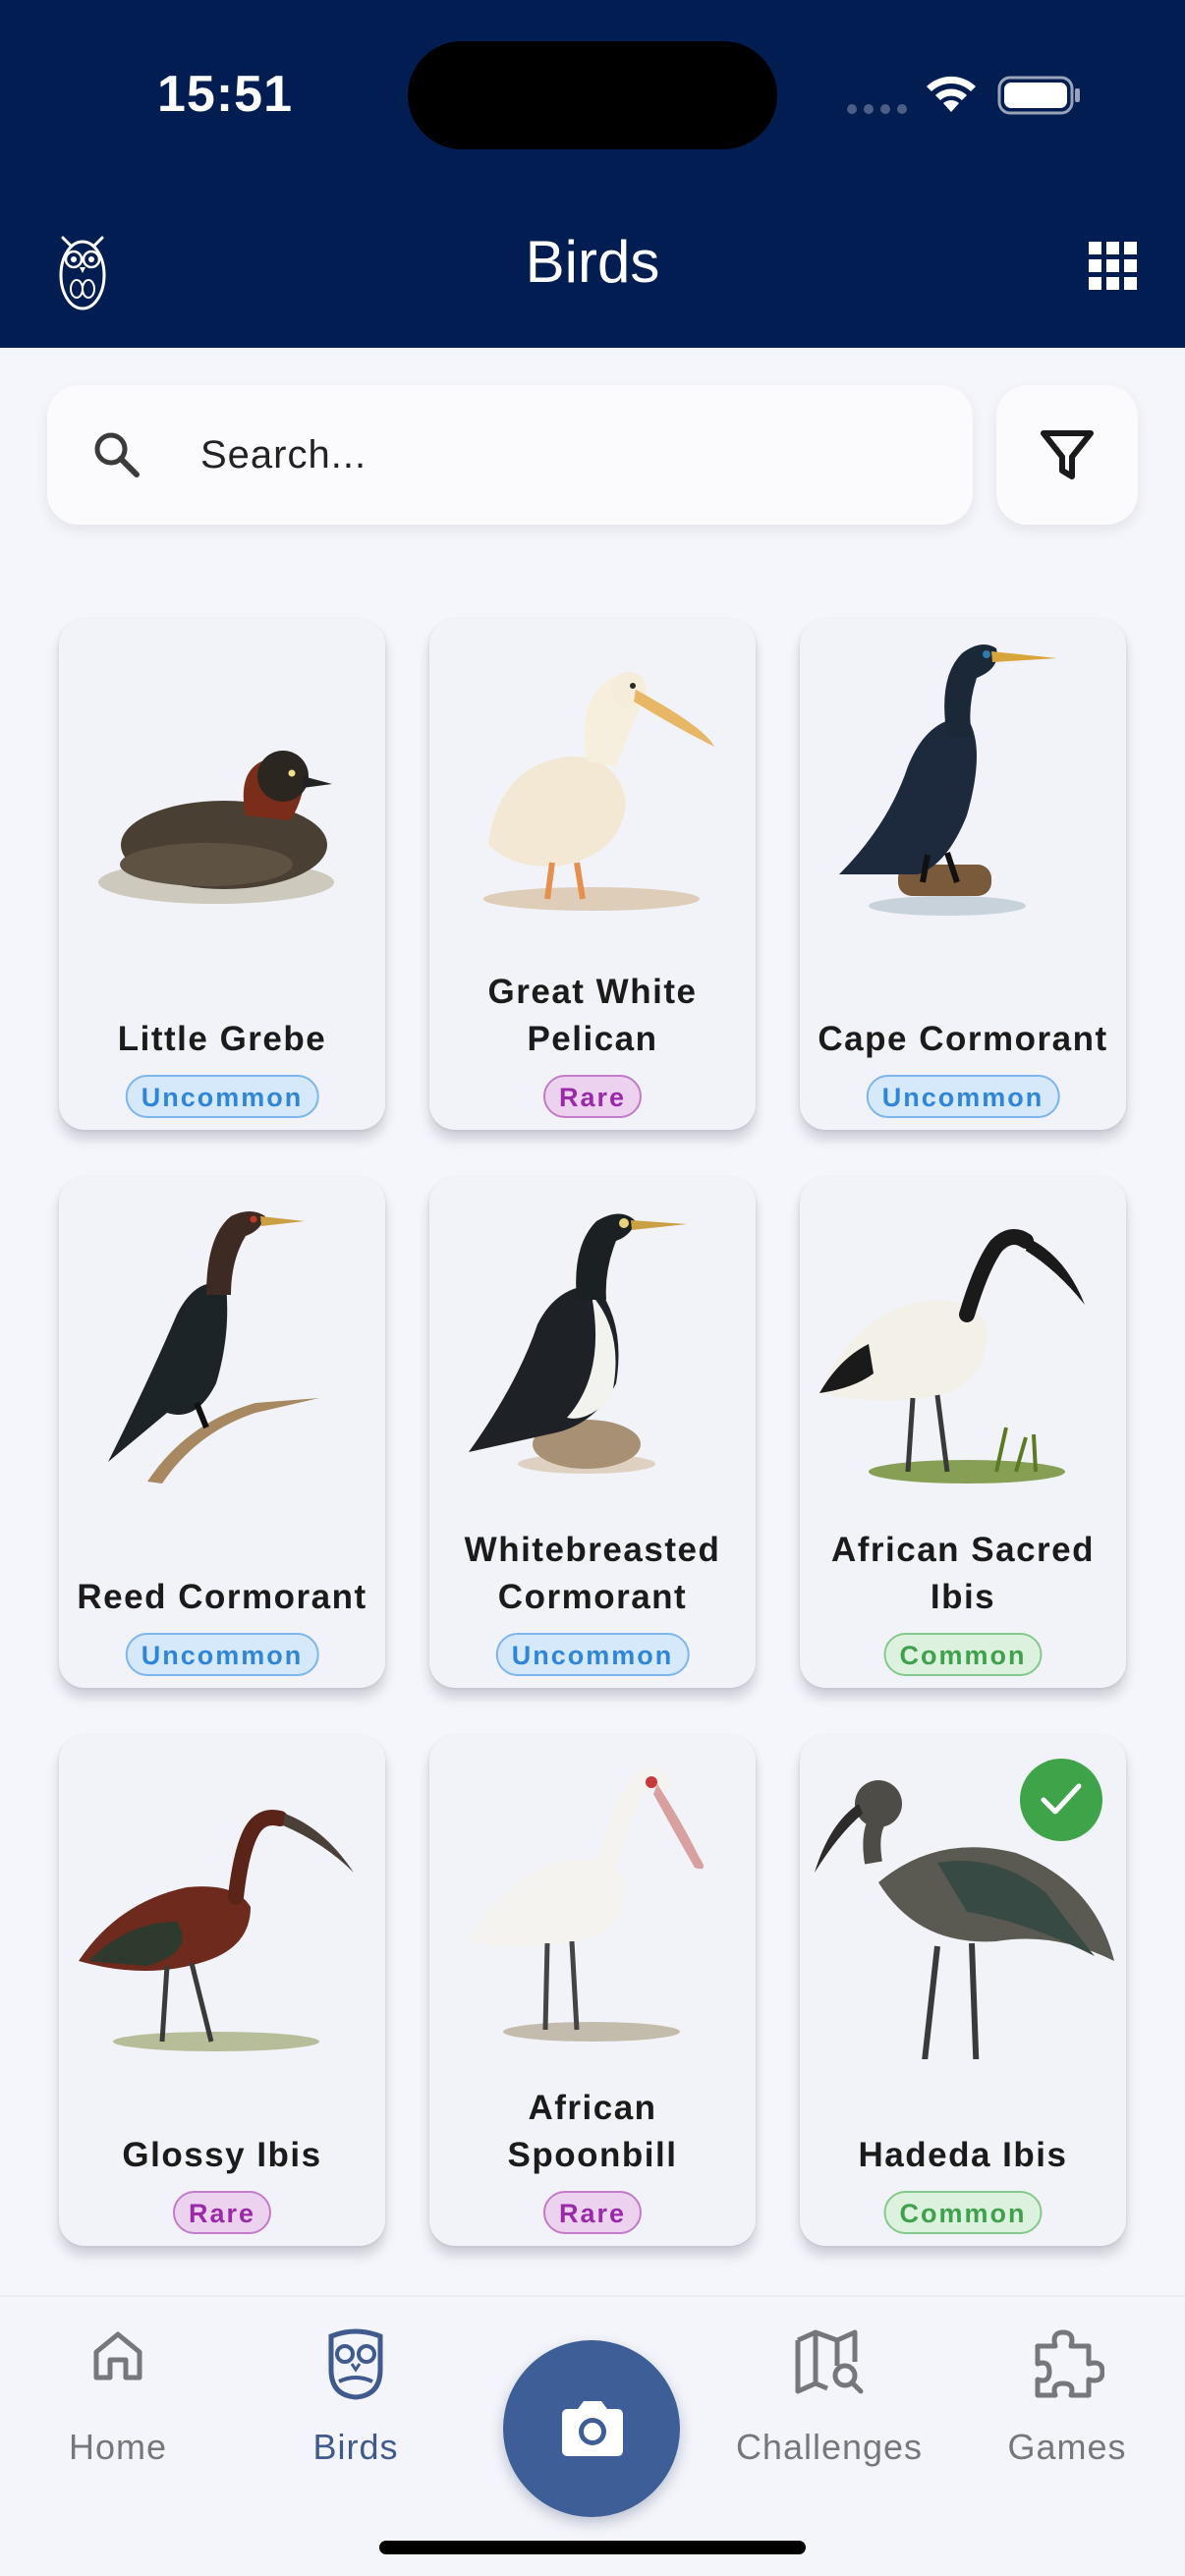 The width and height of the screenshot is (1185, 2576). Describe the element at coordinates (225, 94) in the screenshot. I see `status-time: 15:51` at that location.